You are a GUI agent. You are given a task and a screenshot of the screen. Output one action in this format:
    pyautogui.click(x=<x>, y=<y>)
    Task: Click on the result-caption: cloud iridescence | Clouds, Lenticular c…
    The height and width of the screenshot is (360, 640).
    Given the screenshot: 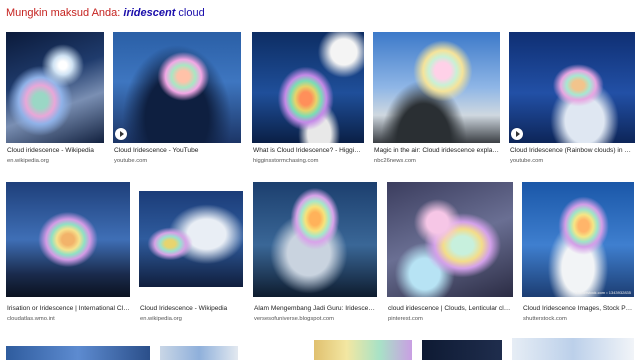 What is the action you would take?
    pyautogui.click(x=450, y=308)
    